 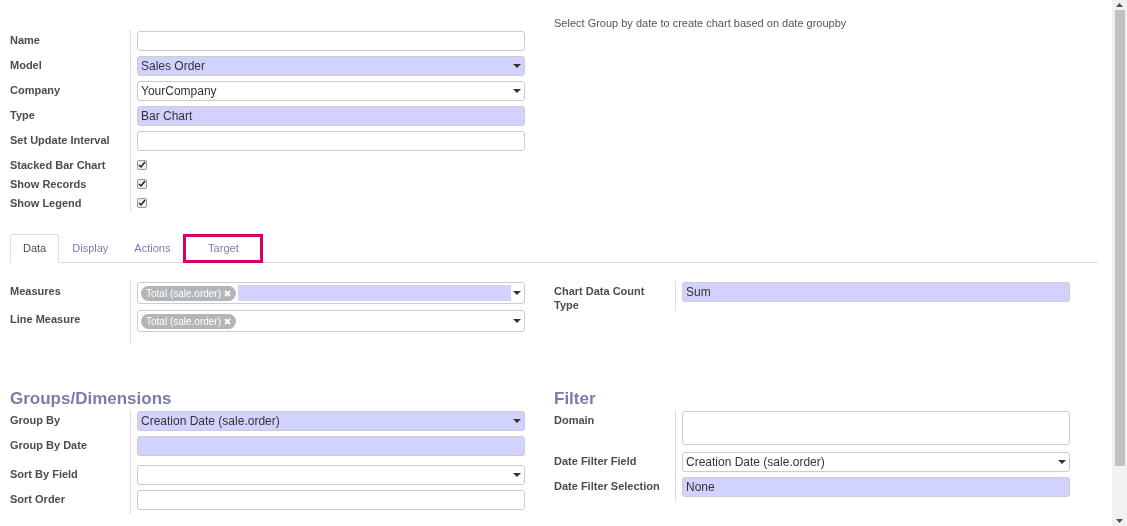 What do you see at coordinates (223, 248) in the screenshot?
I see `tab: Target` at bounding box center [223, 248].